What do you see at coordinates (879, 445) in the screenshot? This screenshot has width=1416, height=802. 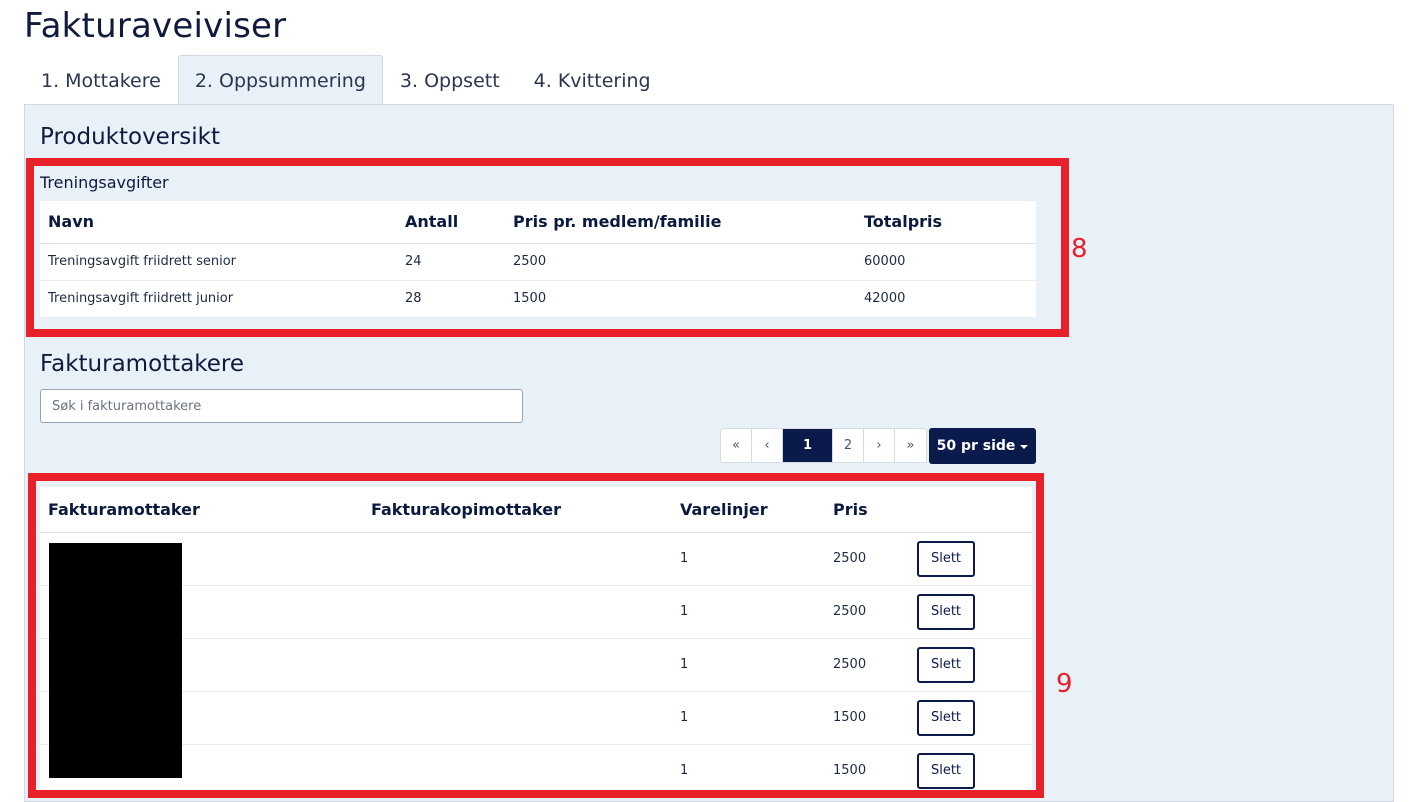 I see `next-page-button: ›` at bounding box center [879, 445].